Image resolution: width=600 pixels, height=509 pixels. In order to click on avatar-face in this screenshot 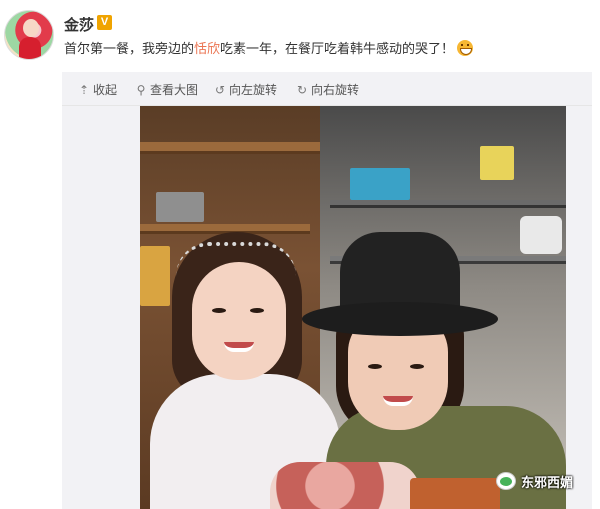, I will do `click(31, 28)`.